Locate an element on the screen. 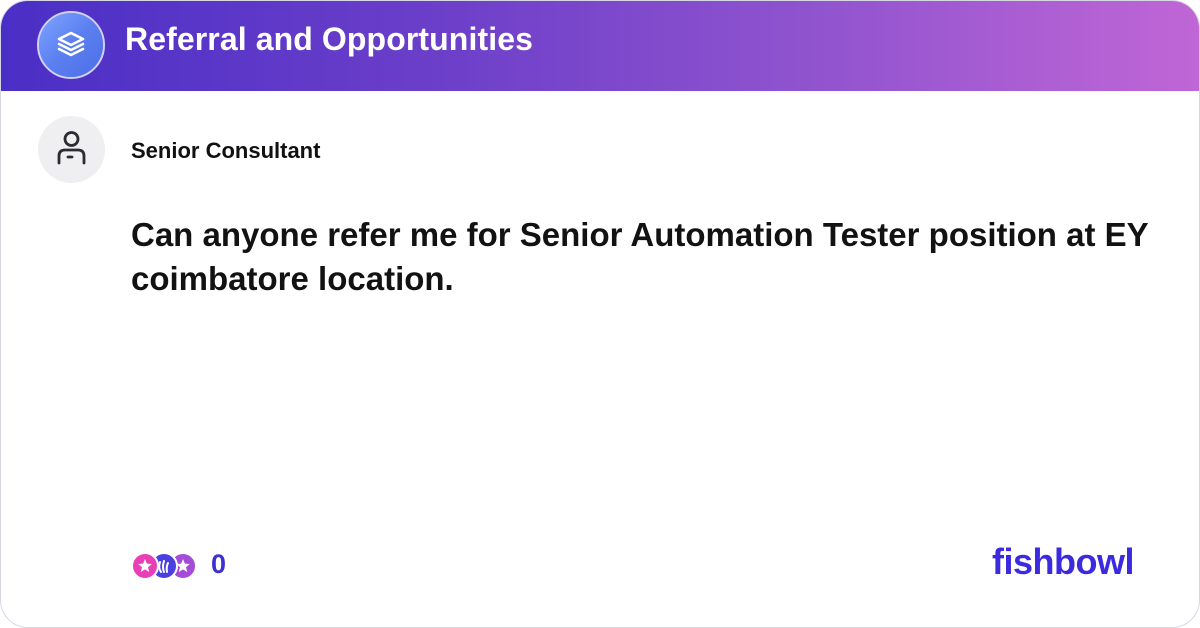  bowl-title: Referral and Opportunities is located at coordinates (329, 39).